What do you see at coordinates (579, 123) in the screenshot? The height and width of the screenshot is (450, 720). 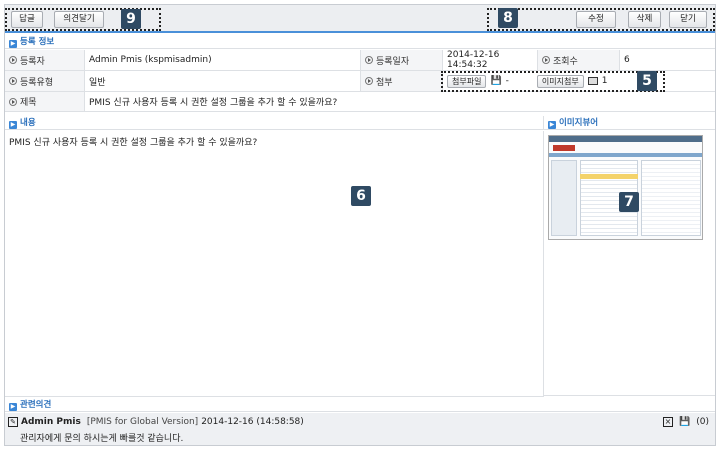 I see `image-viewer-title: 이미지뷰어` at bounding box center [579, 123].